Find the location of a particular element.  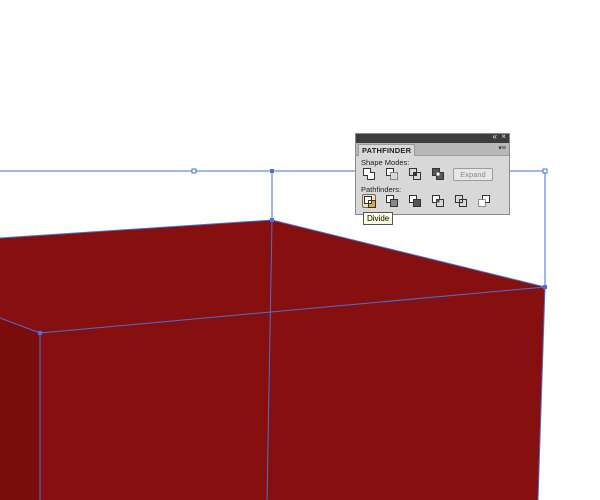

intersect-button is located at coordinates (415, 174).